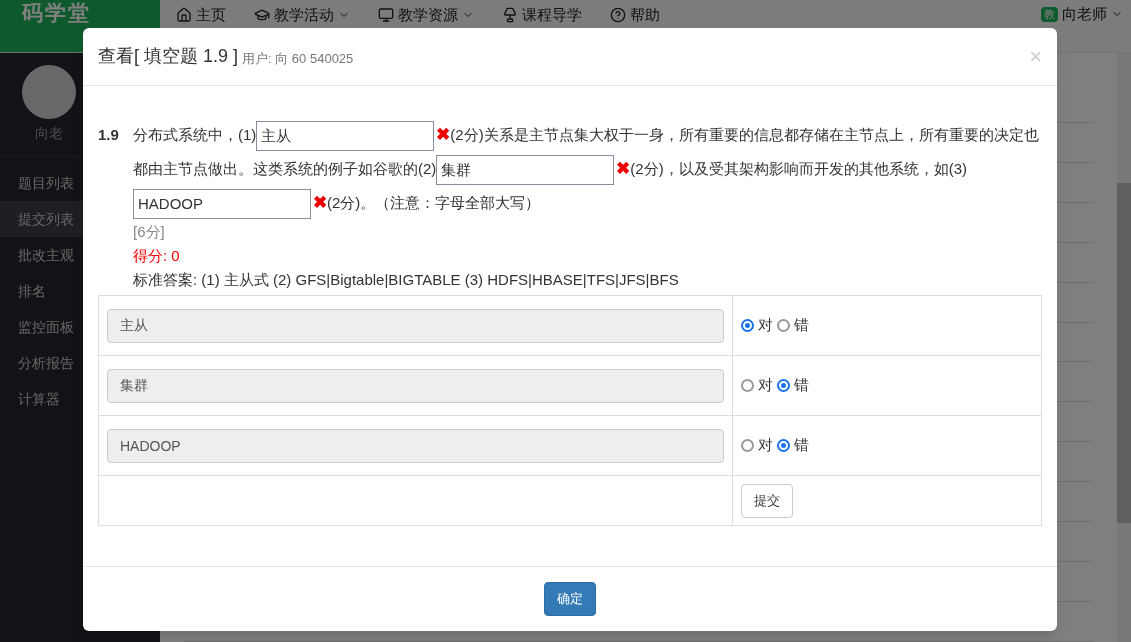 The width and height of the screenshot is (1131, 642). Describe the element at coordinates (49, 133) in the screenshot. I see `user-name: 向老` at that location.